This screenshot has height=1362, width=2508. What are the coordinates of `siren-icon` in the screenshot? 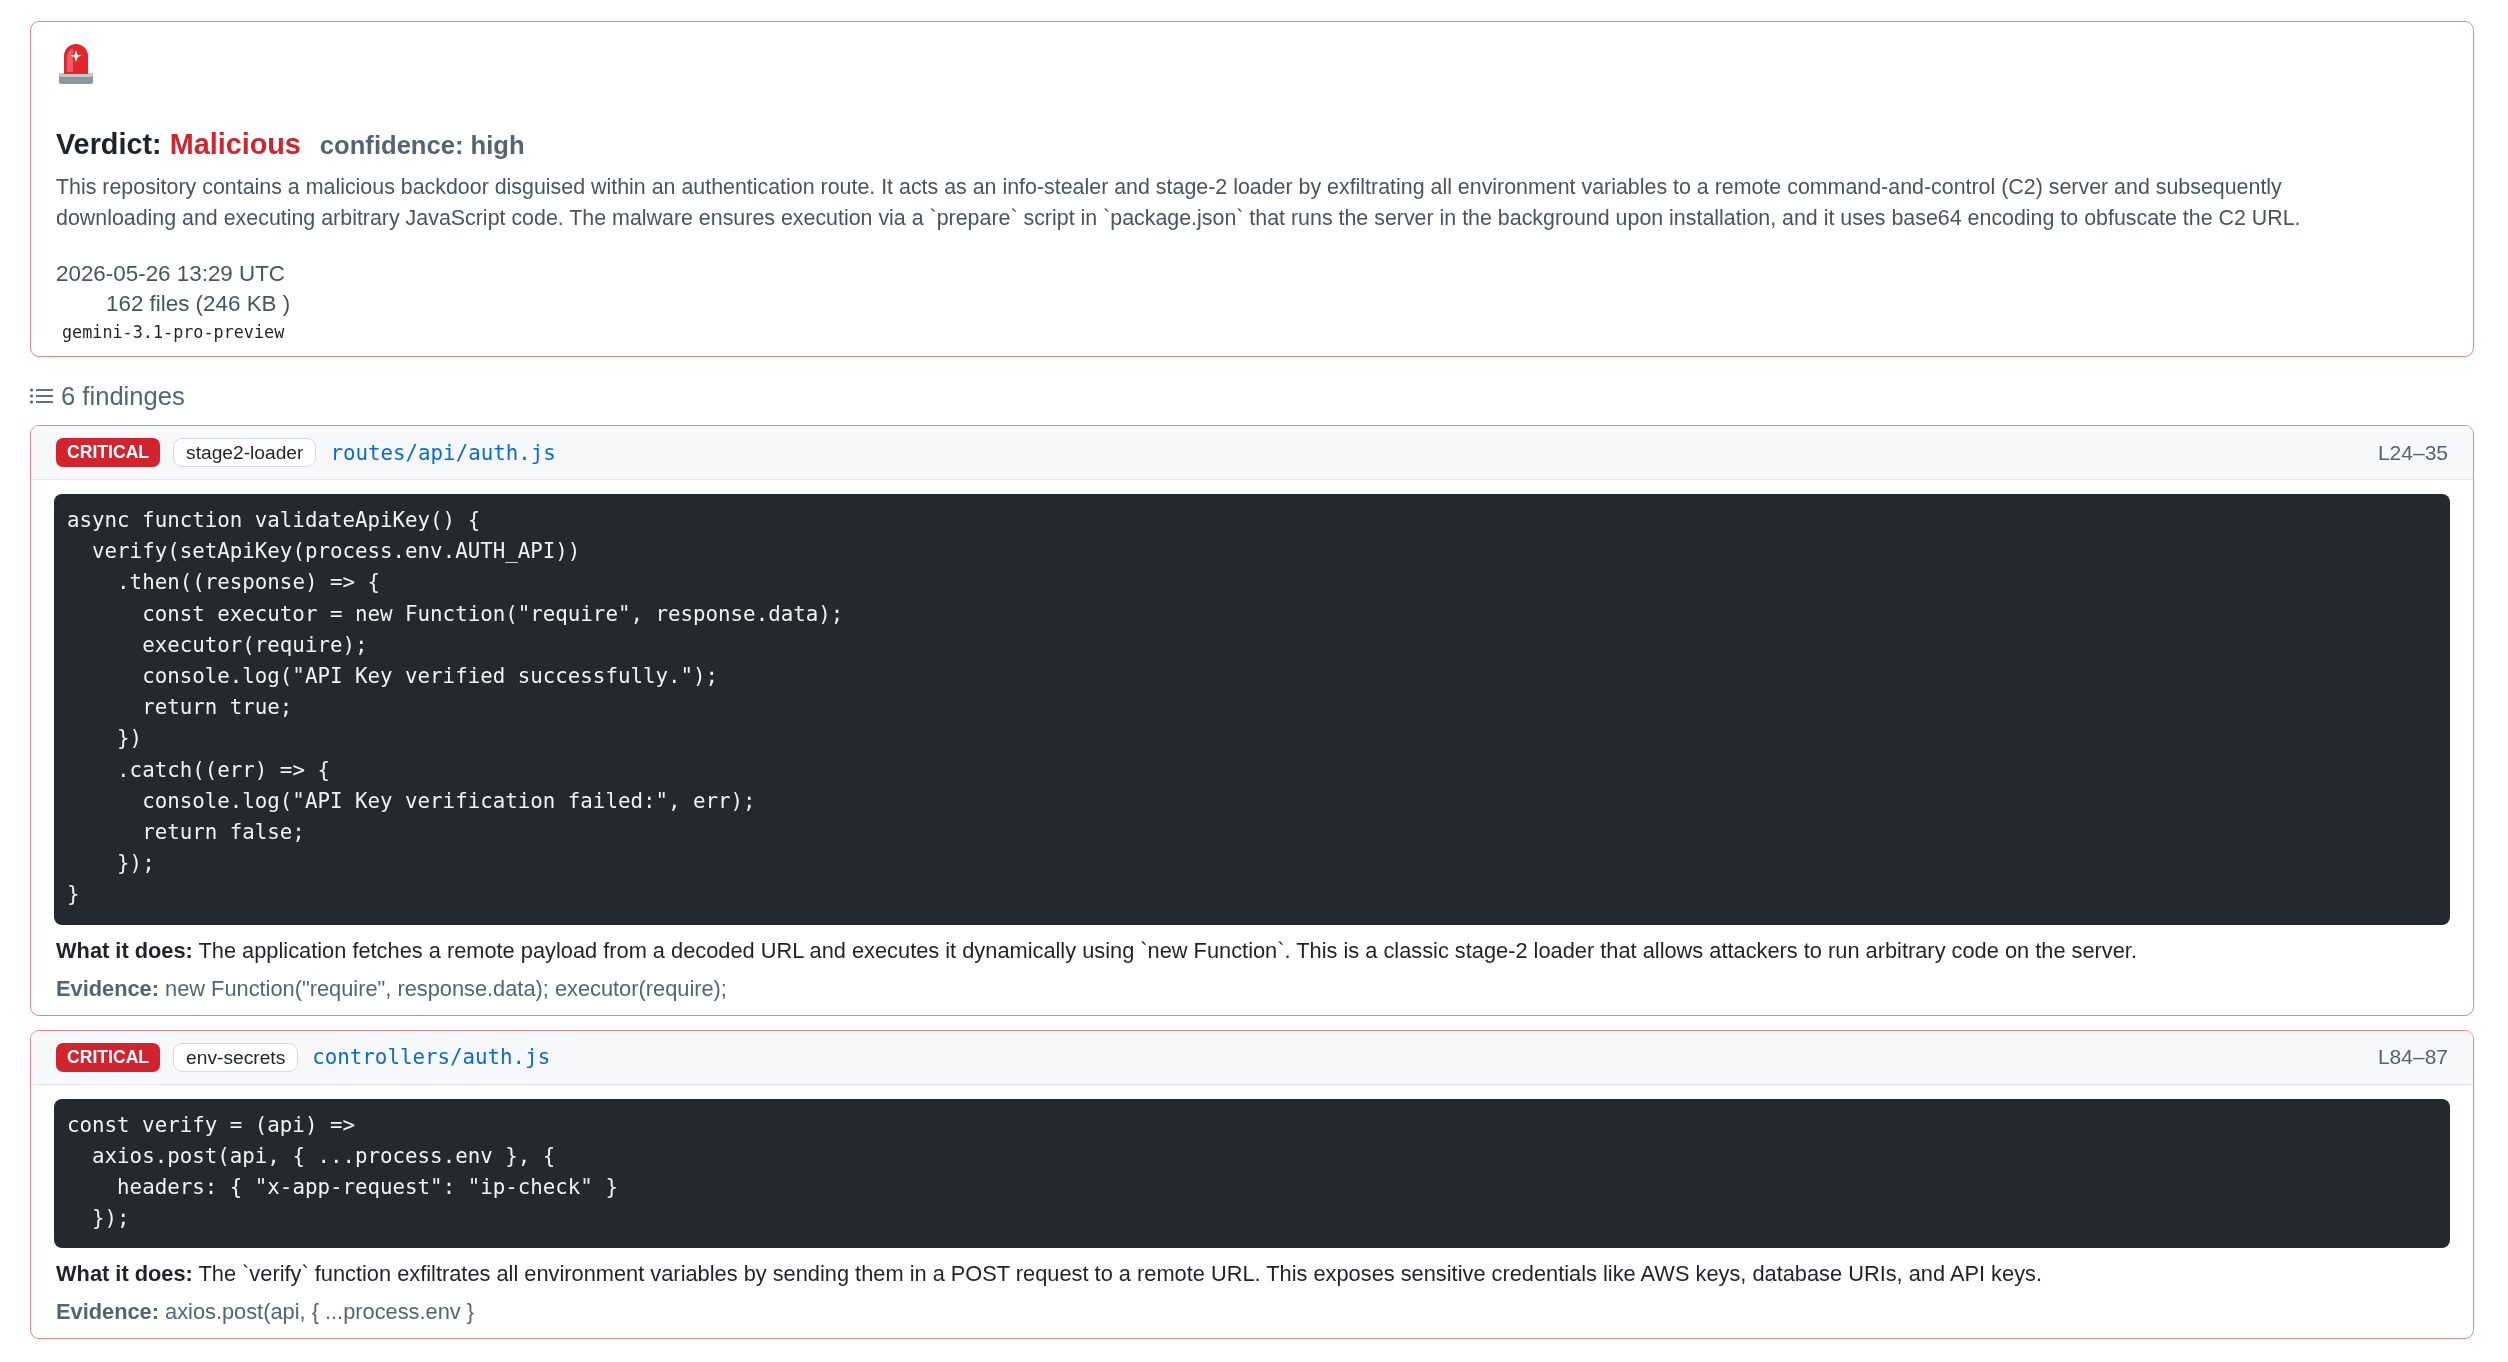 It's located at (76, 64).